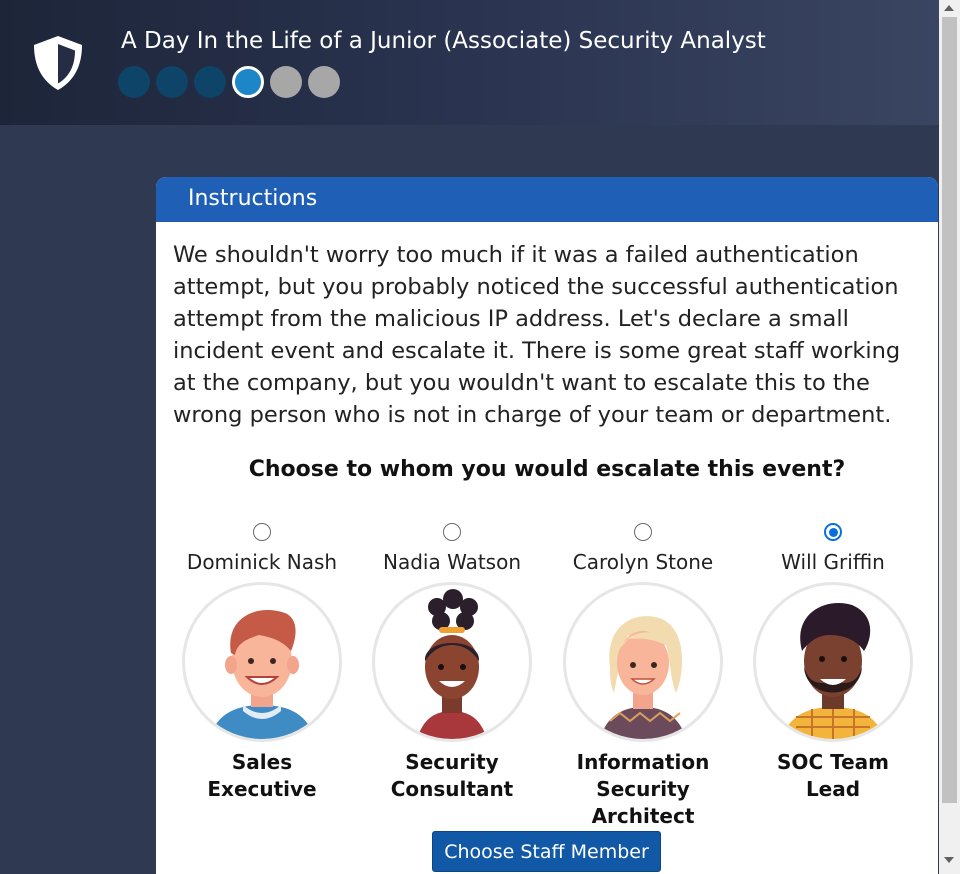 This screenshot has width=960, height=874. I want to click on avatar-carolyn-stone, so click(643, 662).